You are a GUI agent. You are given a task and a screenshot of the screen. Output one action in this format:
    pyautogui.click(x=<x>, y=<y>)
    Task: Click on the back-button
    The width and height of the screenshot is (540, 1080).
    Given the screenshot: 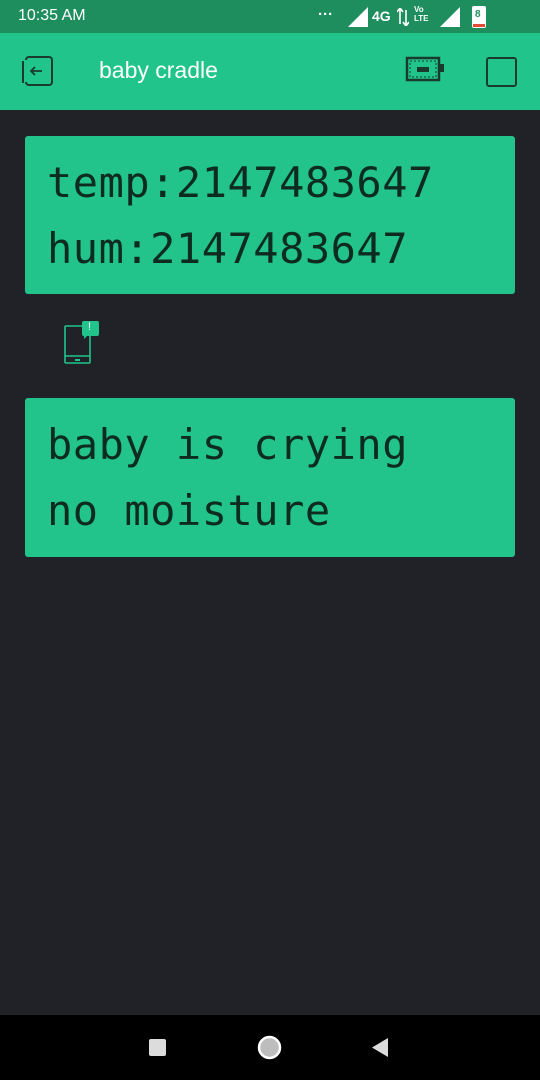 What is the action you would take?
    pyautogui.click(x=380, y=1047)
    